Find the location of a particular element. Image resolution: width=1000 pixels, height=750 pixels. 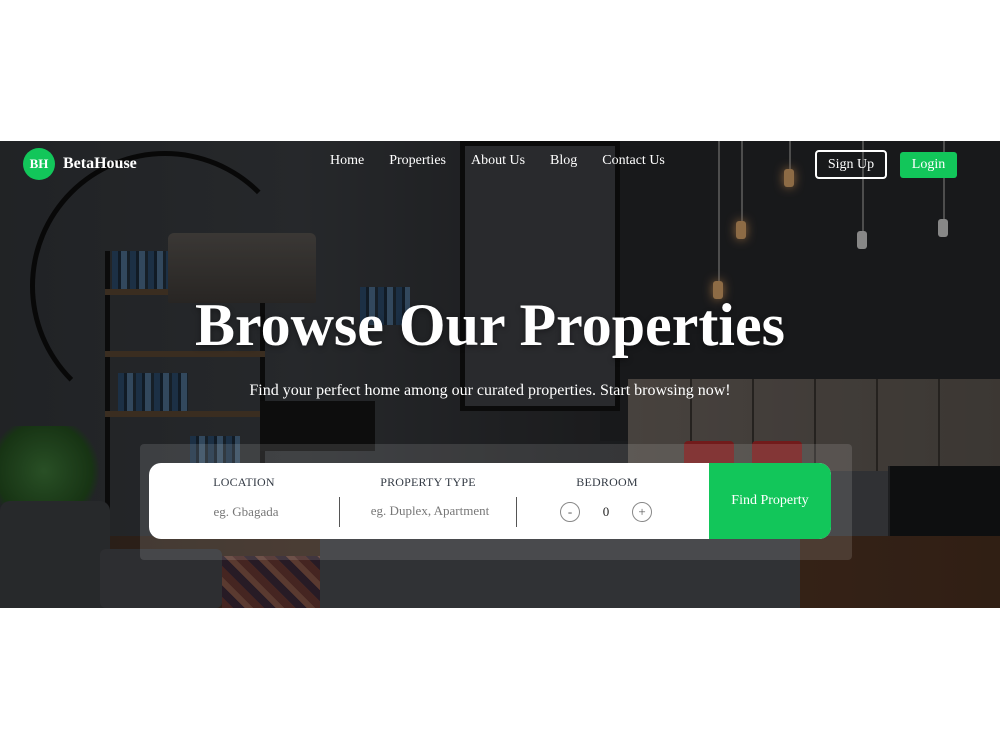

nav-properties: Properties is located at coordinates (417, 161).